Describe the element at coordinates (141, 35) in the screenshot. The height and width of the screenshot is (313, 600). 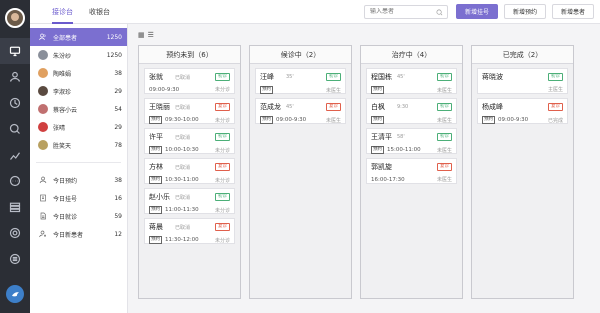
I see `grid-view-icon: ▦` at that location.